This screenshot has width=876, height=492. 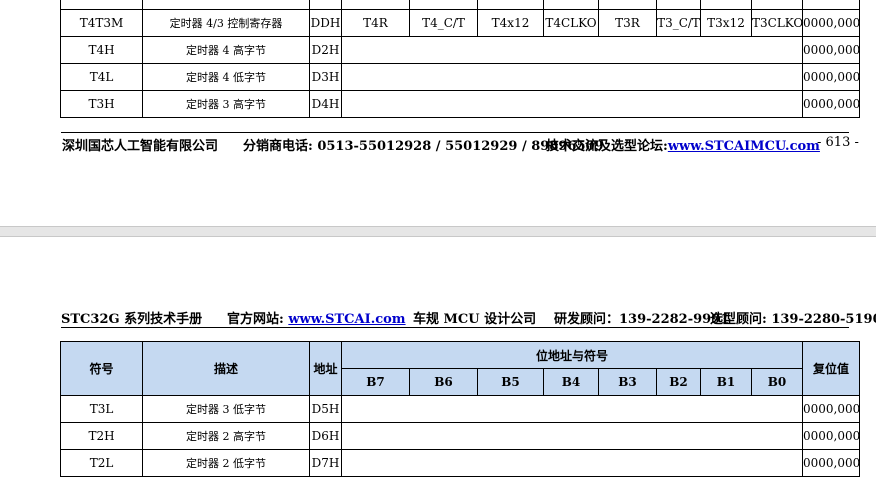 What do you see at coordinates (101, 5) in the screenshot?
I see `cell-symbol` at bounding box center [101, 5].